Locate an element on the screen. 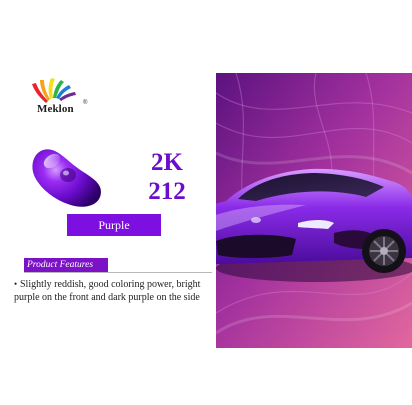 This screenshot has width=412, height=405. features-divider is located at coordinates (118, 272).